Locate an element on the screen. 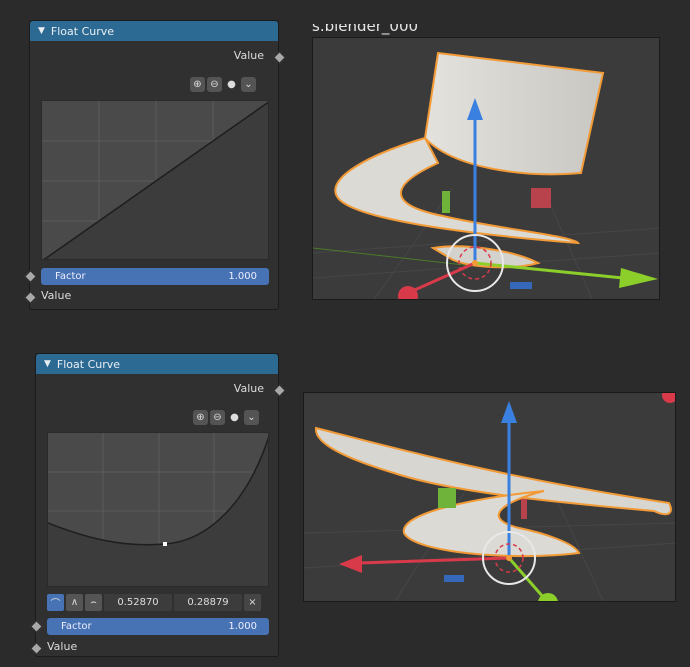  point-controls: ⌒ ∧ ⌢ 0.52870 0.28879 × is located at coordinates (158, 602).